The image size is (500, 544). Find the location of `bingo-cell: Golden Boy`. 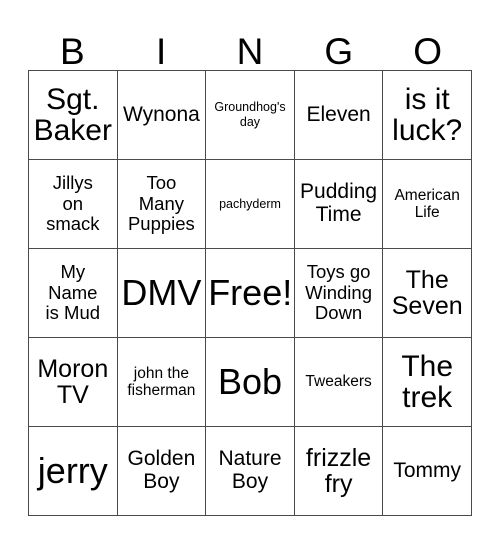

bingo-cell: Golden Boy is located at coordinates (161, 471).